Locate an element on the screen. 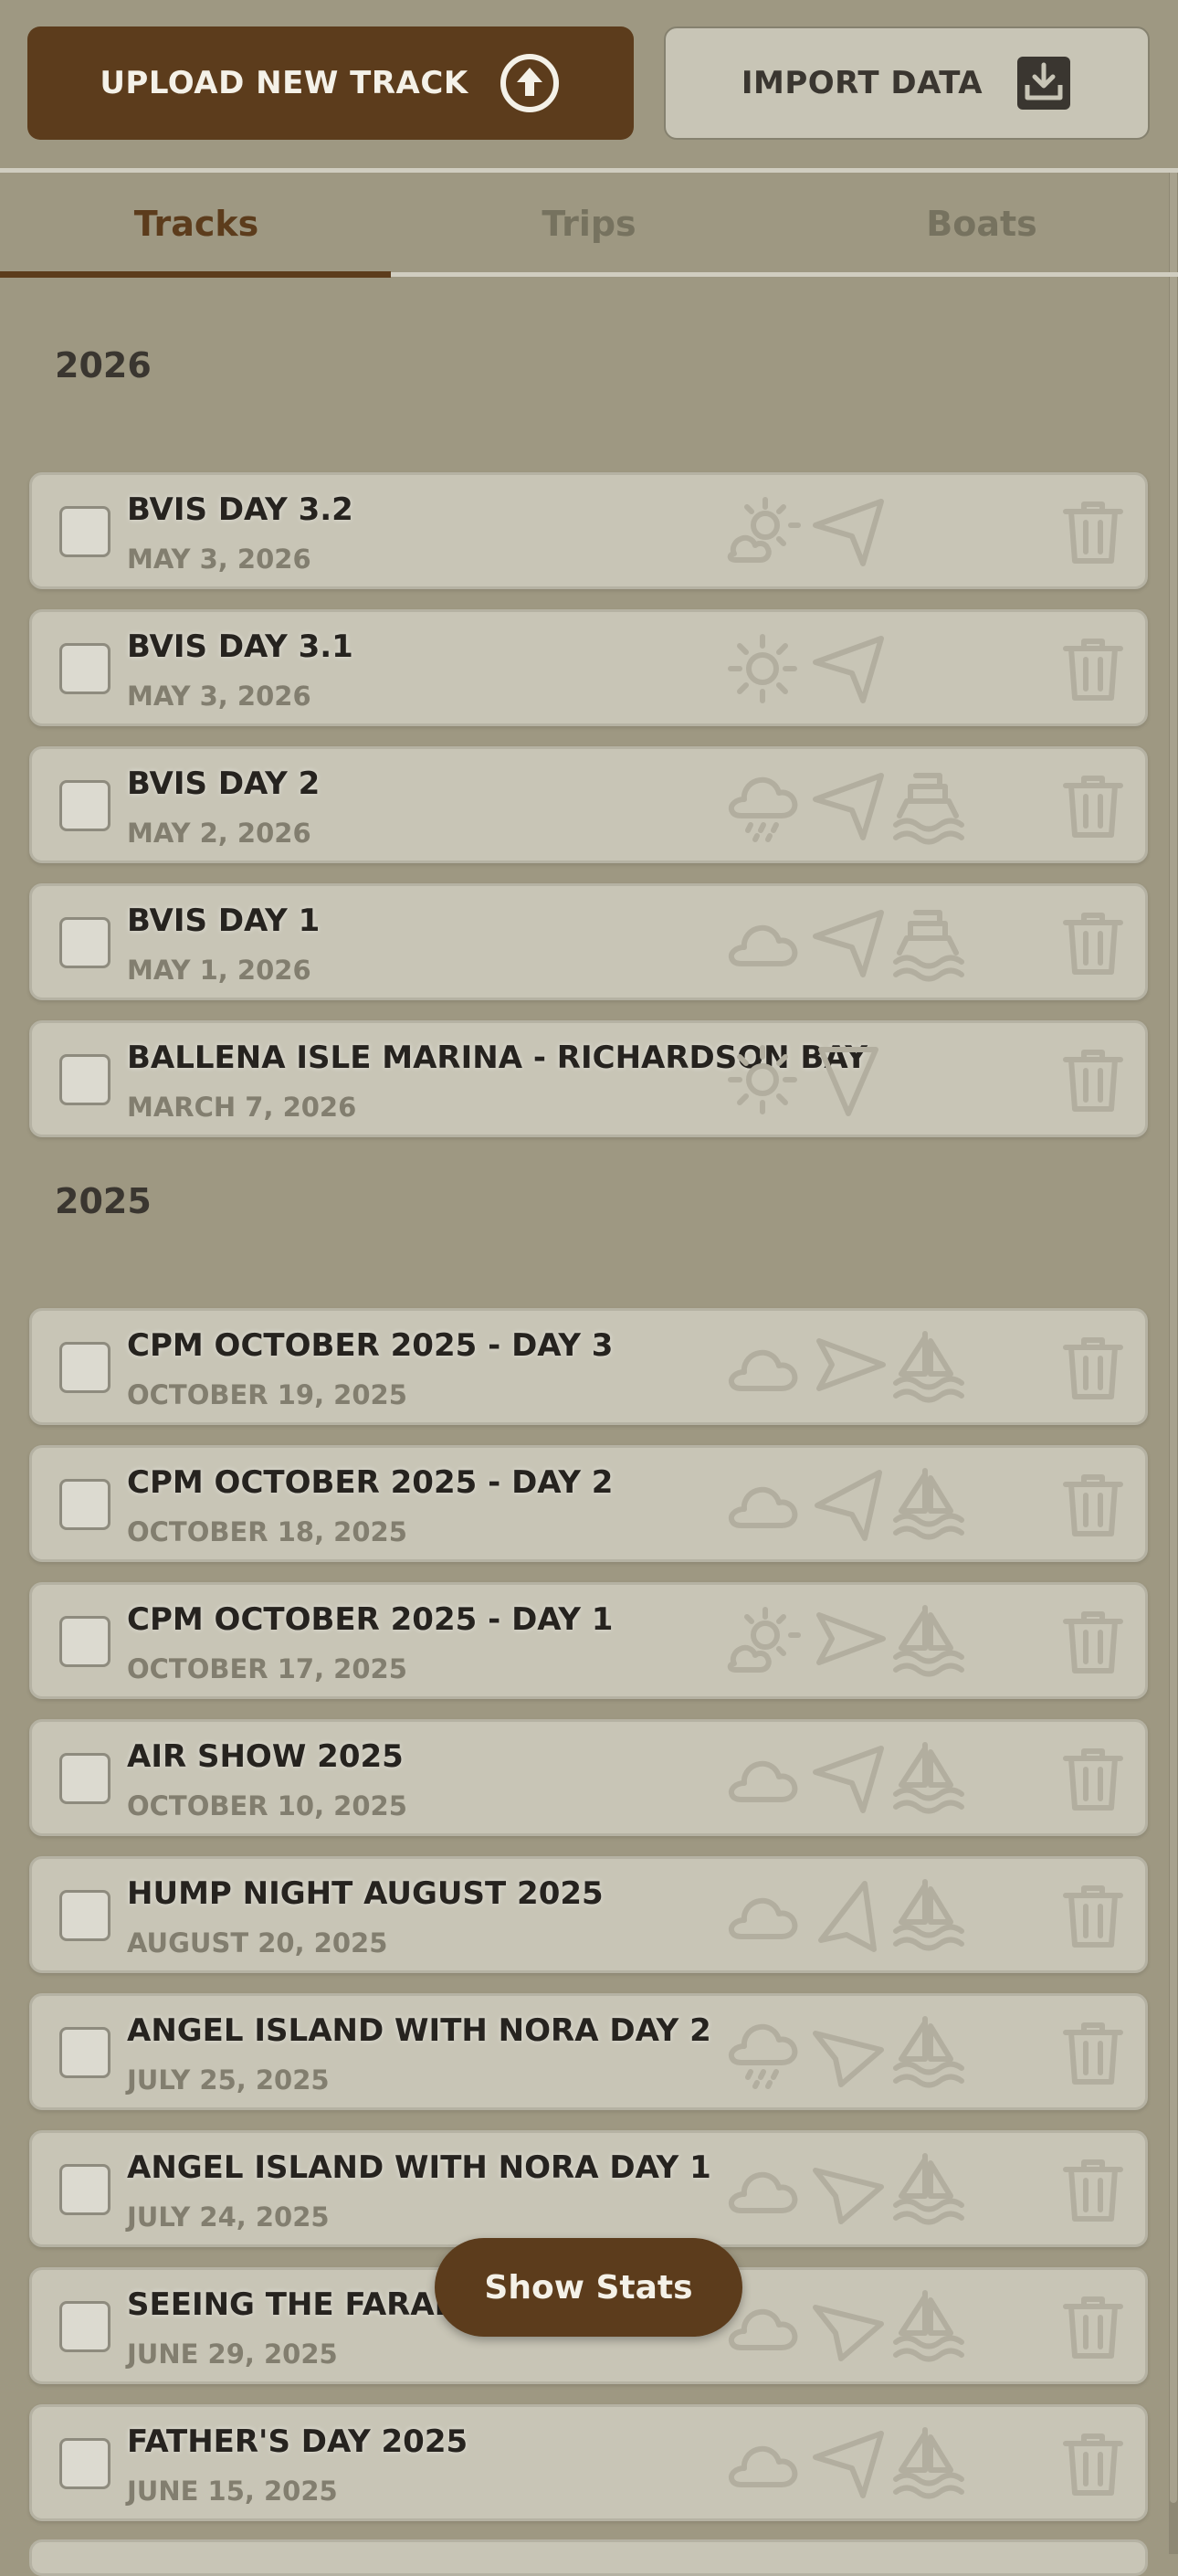 The height and width of the screenshot is (2576, 1178). track-title: SEEING THE FARALL is located at coordinates (300, 2304).